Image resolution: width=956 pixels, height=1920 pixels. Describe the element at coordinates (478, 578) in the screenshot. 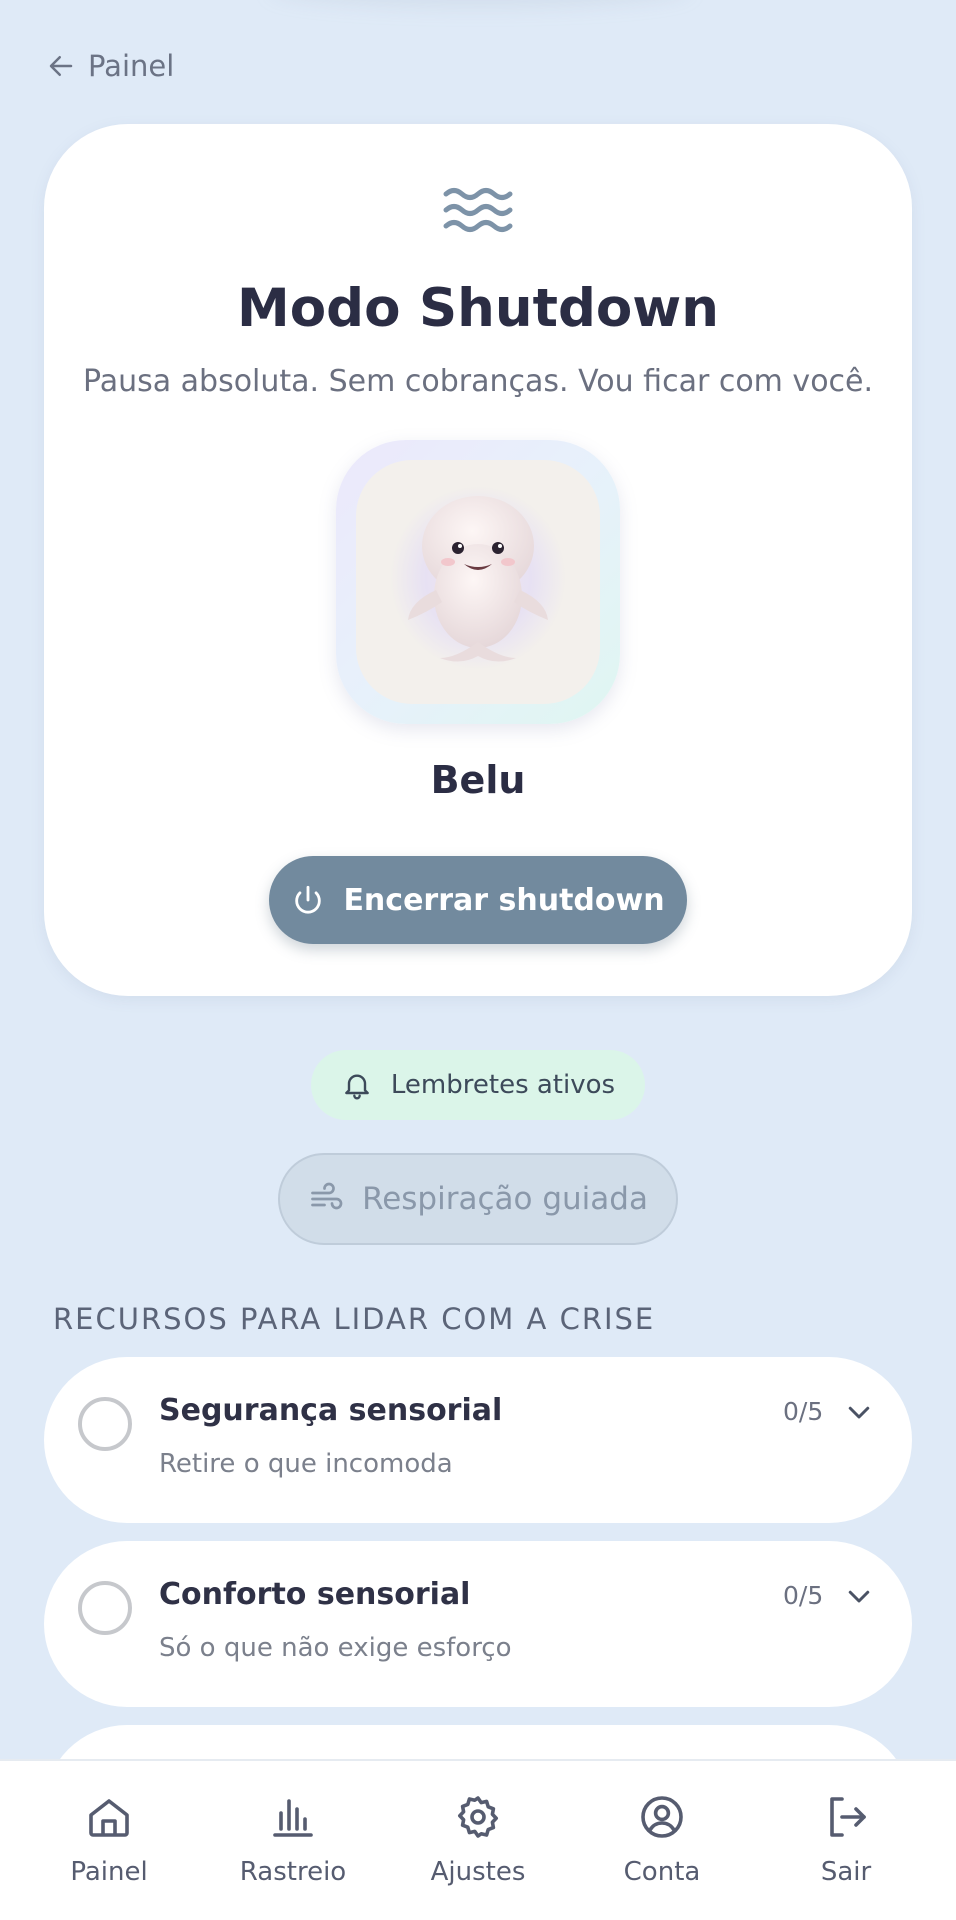

I see `beluga-illustration` at that location.